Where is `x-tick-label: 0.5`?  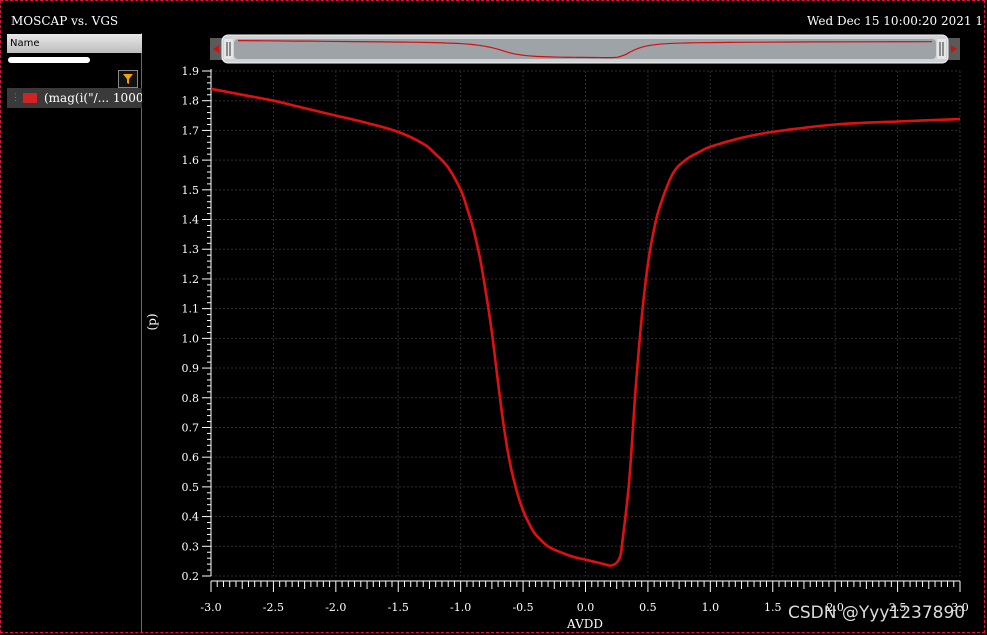
x-tick-label: 0.5 is located at coordinates (648, 607).